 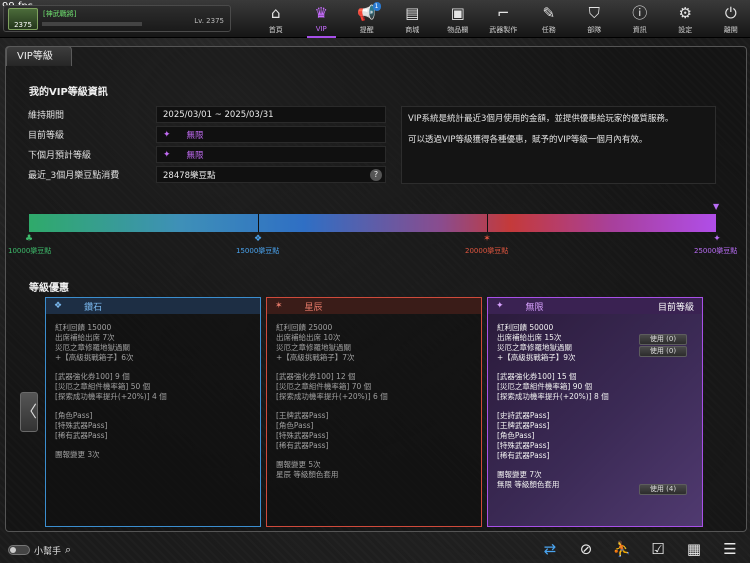 What do you see at coordinates (49, 288) in the screenshot?
I see `benefits-section-title: 等級優惠` at bounding box center [49, 288].